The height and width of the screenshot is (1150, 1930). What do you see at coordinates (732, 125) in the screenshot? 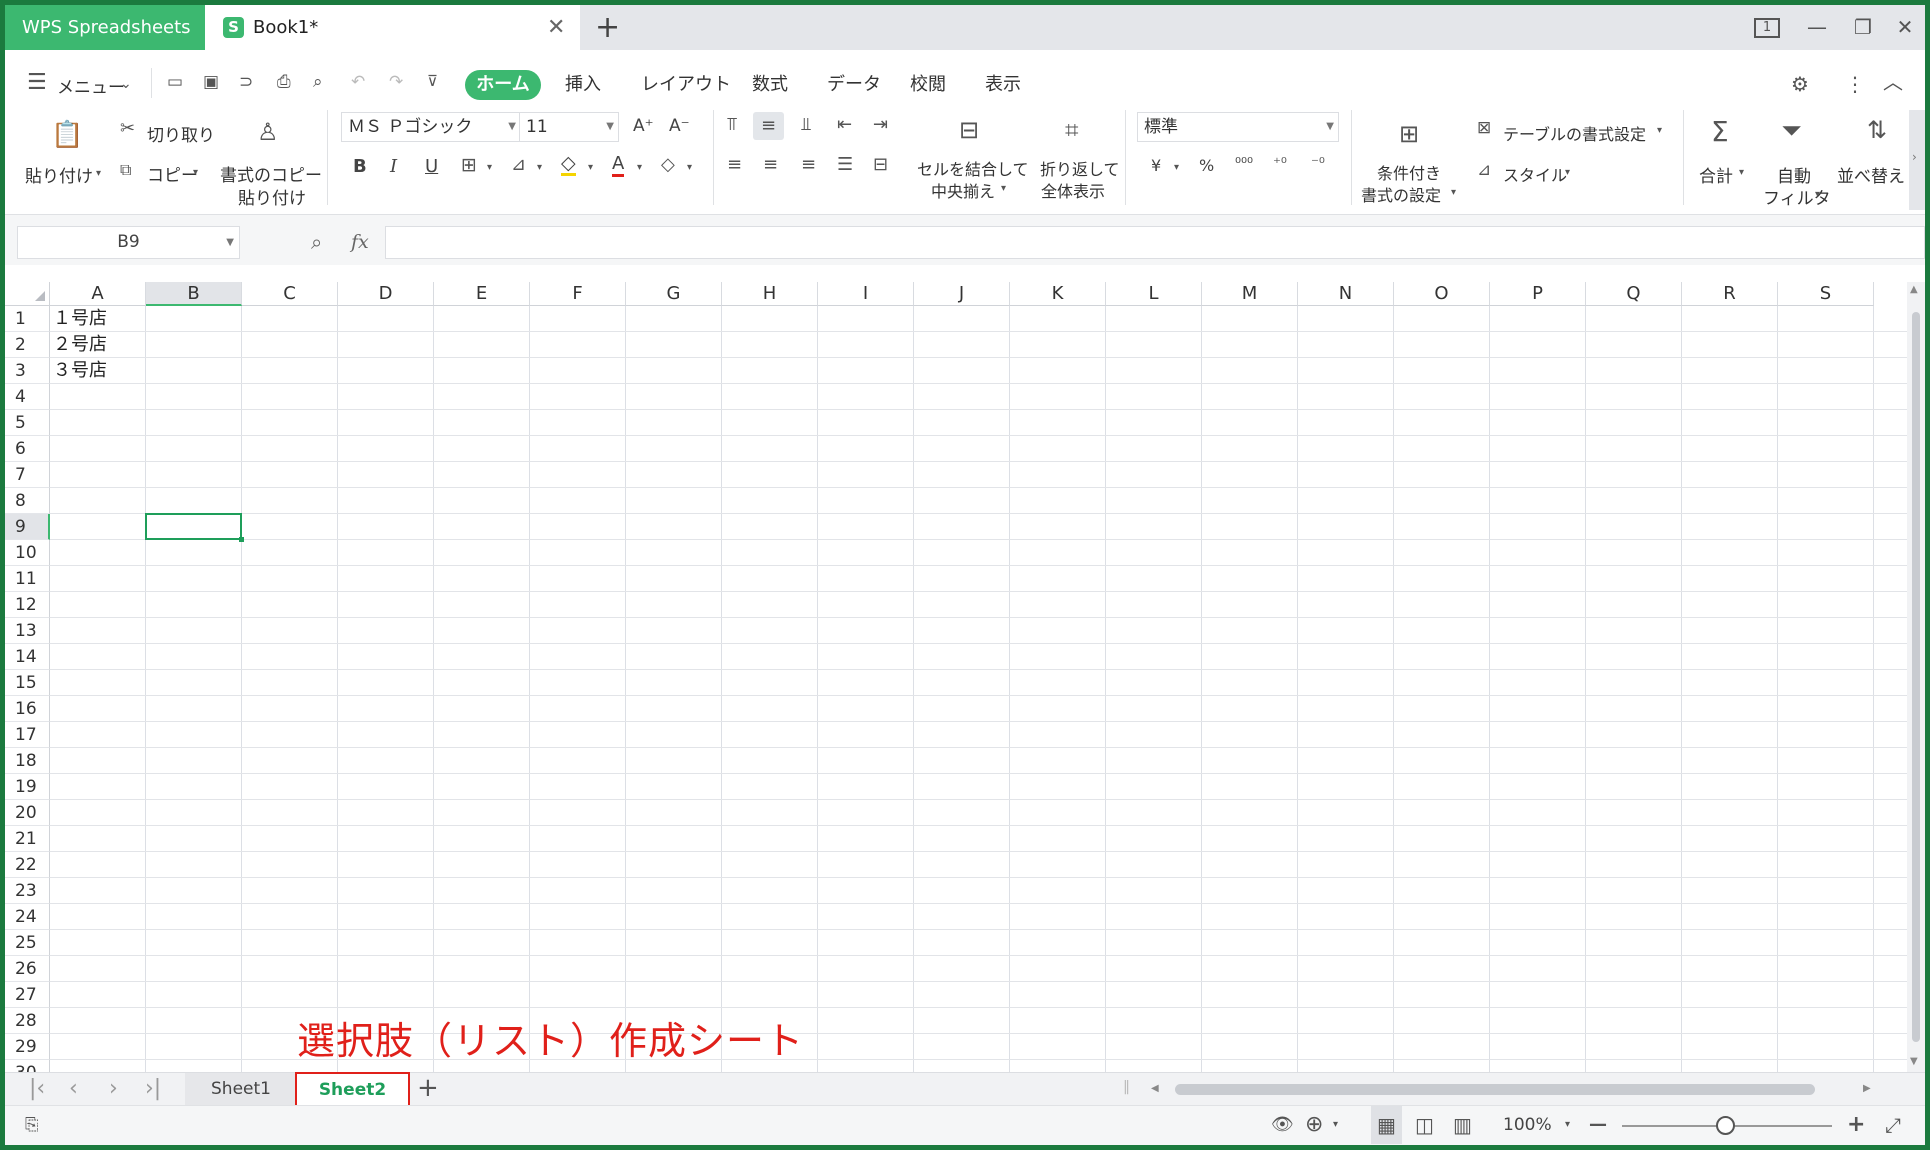
I see `align-top-icon: ⫪` at bounding box center [732, 125].